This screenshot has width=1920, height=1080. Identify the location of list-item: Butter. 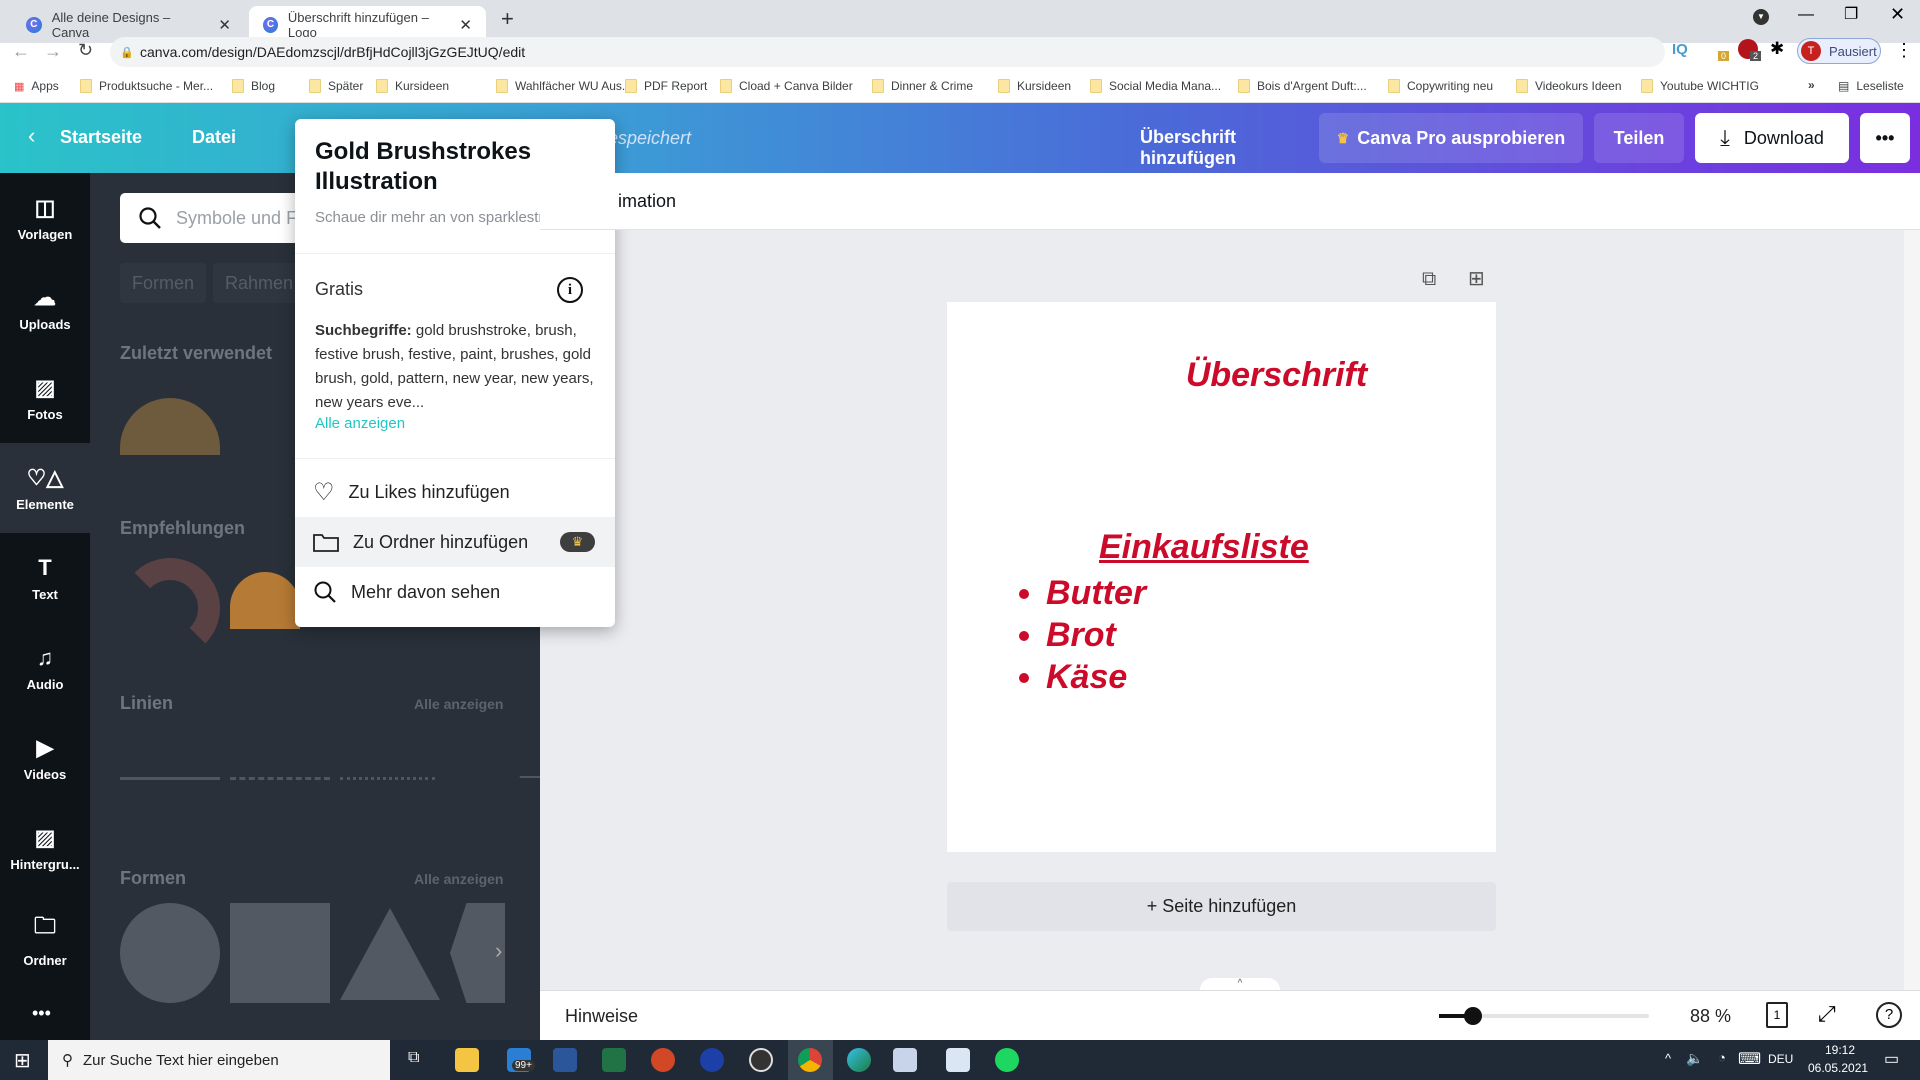
(1096, 593).